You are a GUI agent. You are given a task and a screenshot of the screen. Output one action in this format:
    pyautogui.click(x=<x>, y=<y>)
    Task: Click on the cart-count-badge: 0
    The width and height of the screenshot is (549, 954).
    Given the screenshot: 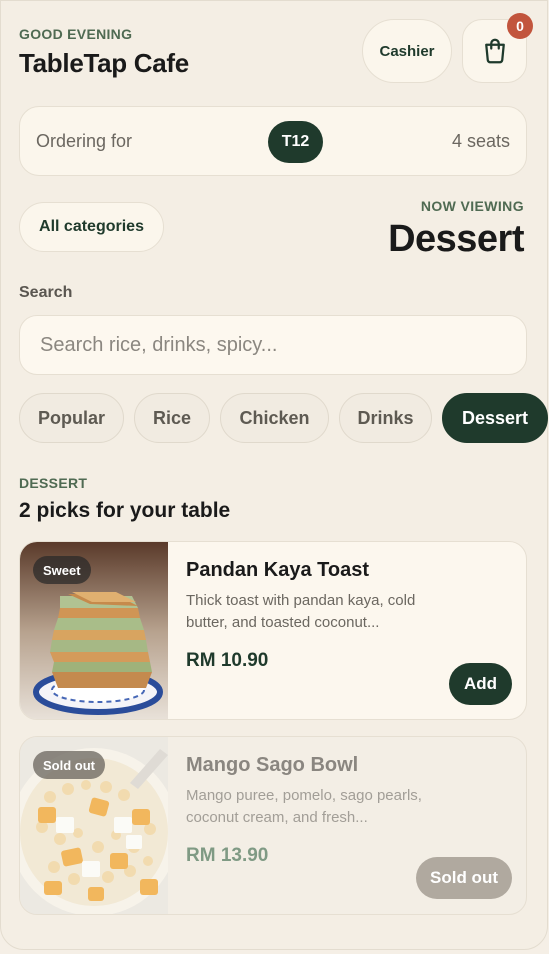 What is the action you would take?
    pyautogui.click(x=520, y=26)
    